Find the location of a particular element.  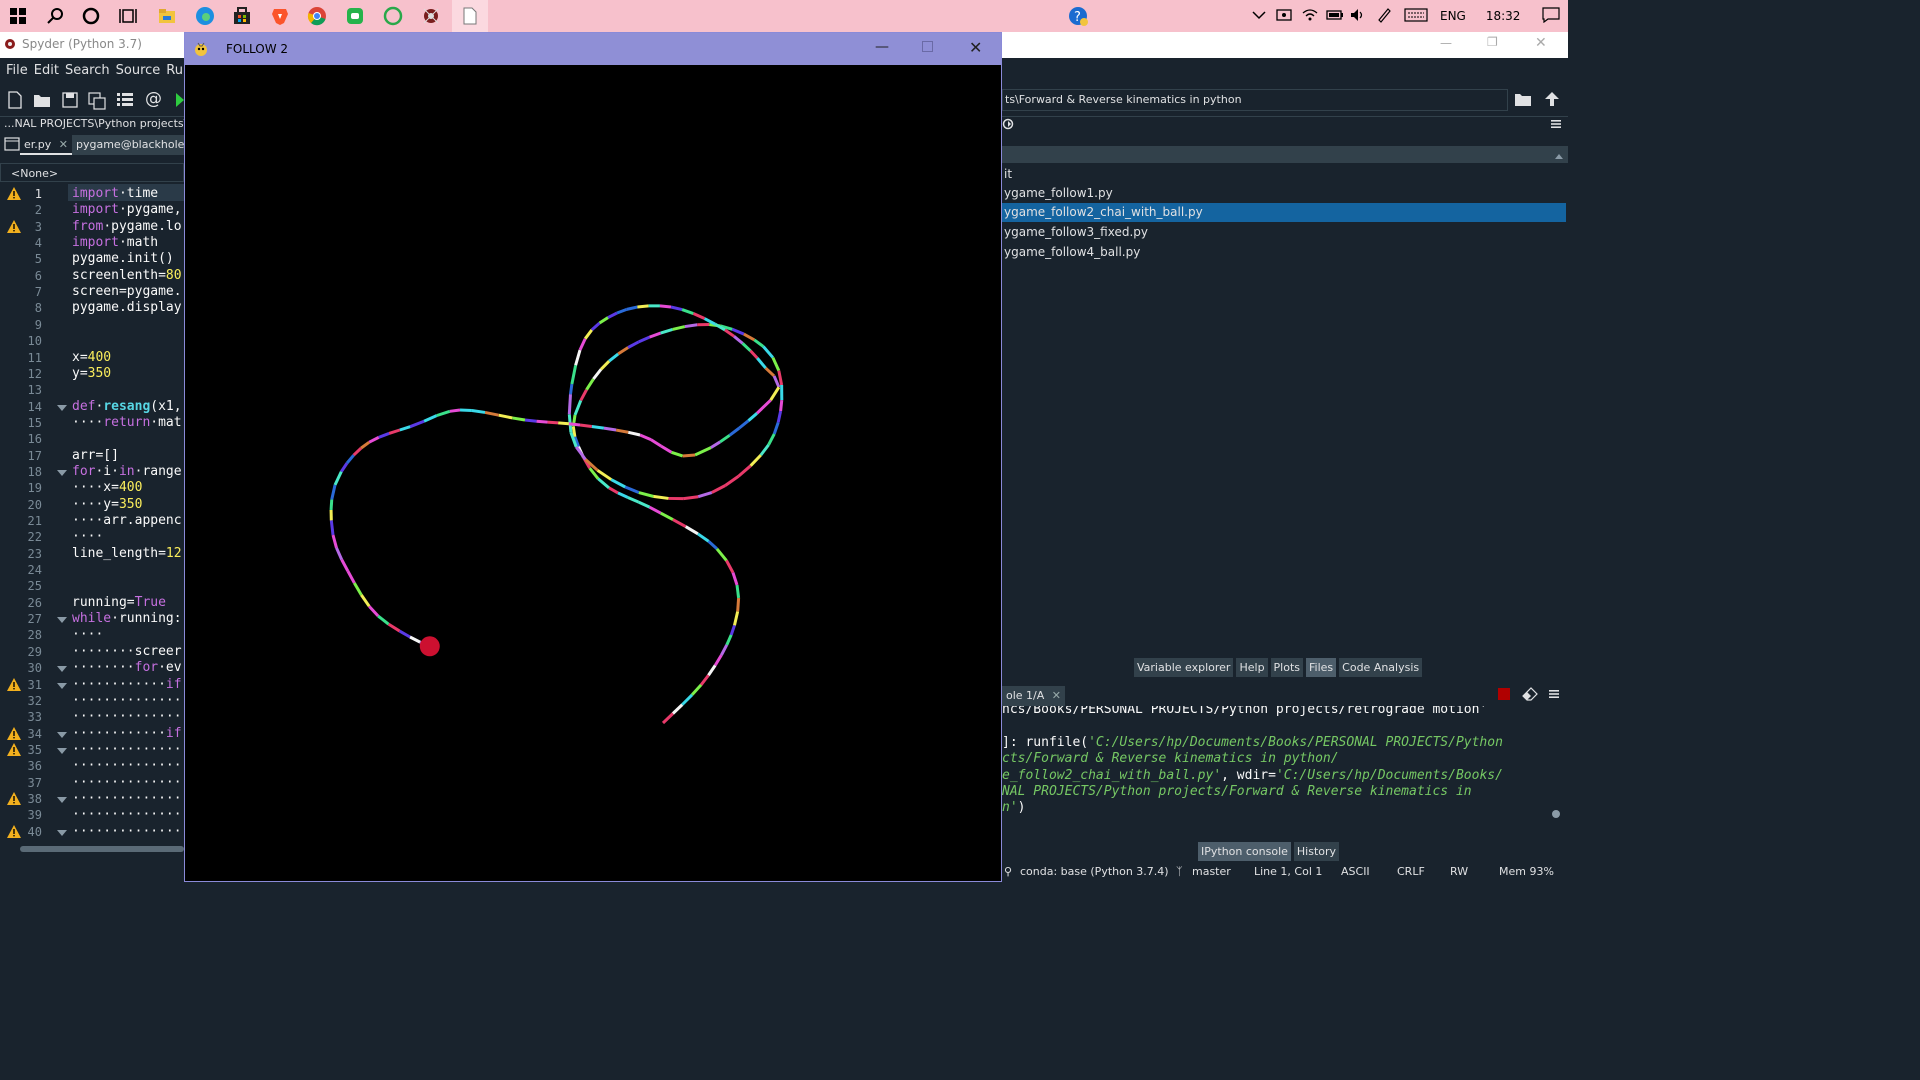

menu-edit: Edit is located at coordinates (46, 70).